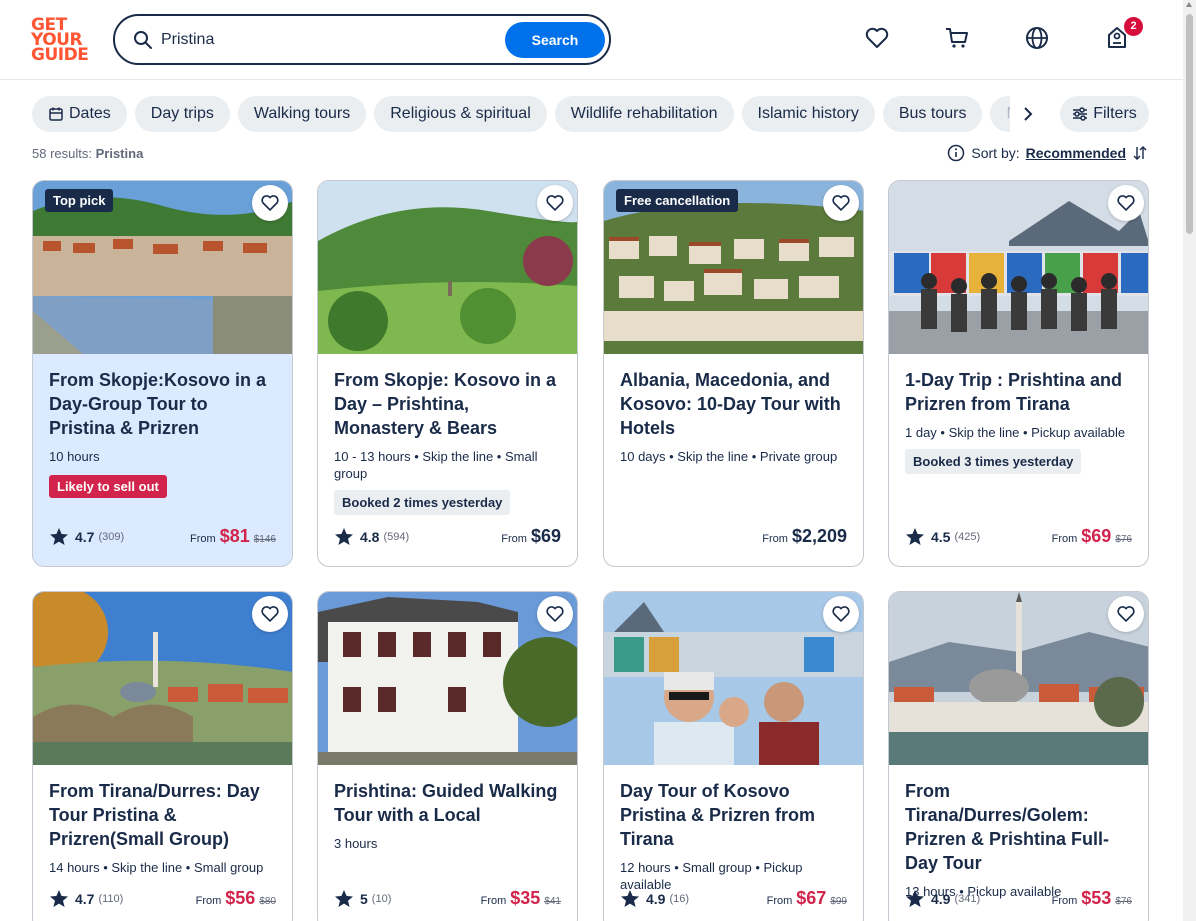 The width and height of the screenshot is (1196, 921). I want to click on sort-label: Sort by:, so click(995, 153).